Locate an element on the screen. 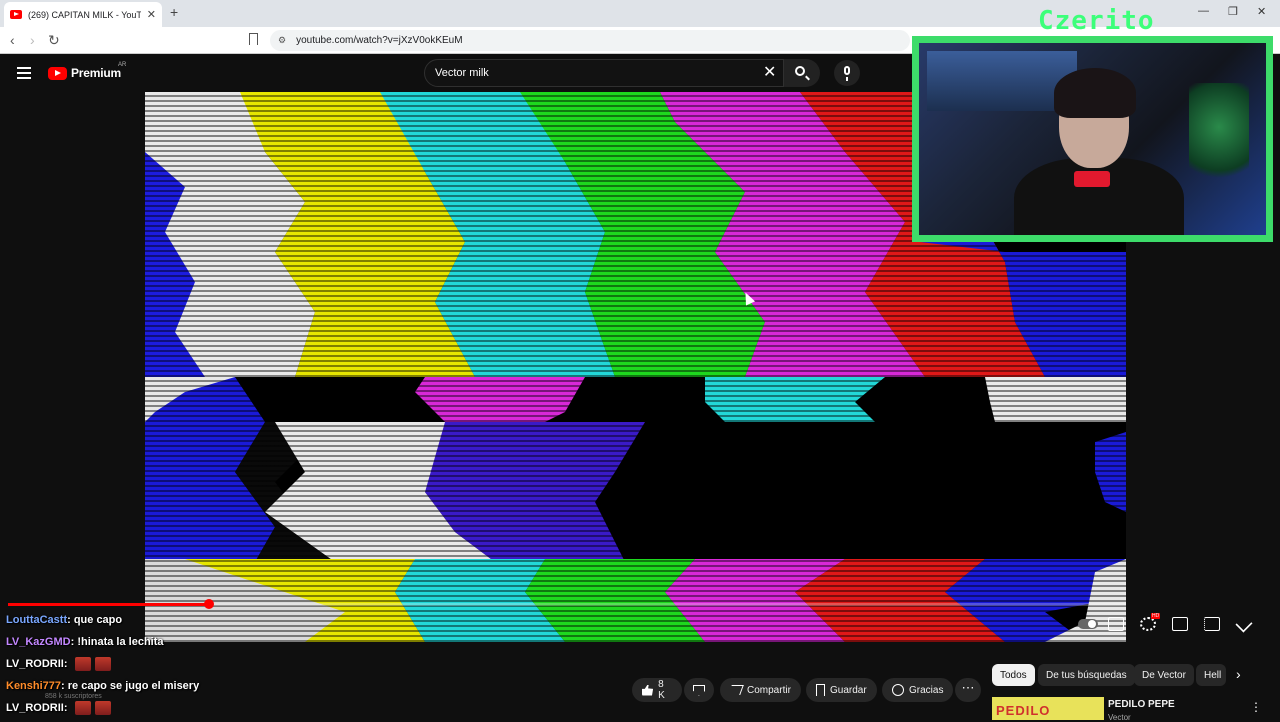 Image resolution: width=1280 pixels, height=722 pixels. recommended-title: PEDILO PEPE is located at coordinates (1141, 704).